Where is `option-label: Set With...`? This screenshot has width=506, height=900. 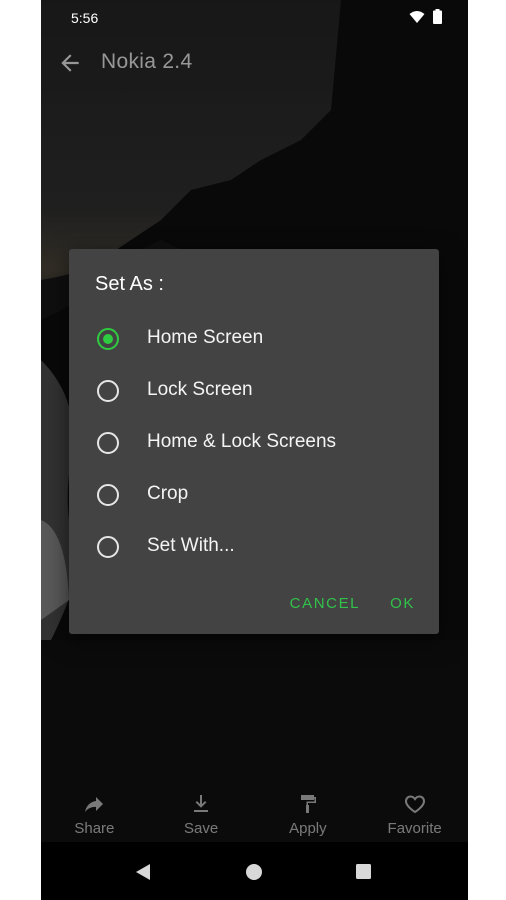
option-label: Set With... is located at coordinates (191, 545).